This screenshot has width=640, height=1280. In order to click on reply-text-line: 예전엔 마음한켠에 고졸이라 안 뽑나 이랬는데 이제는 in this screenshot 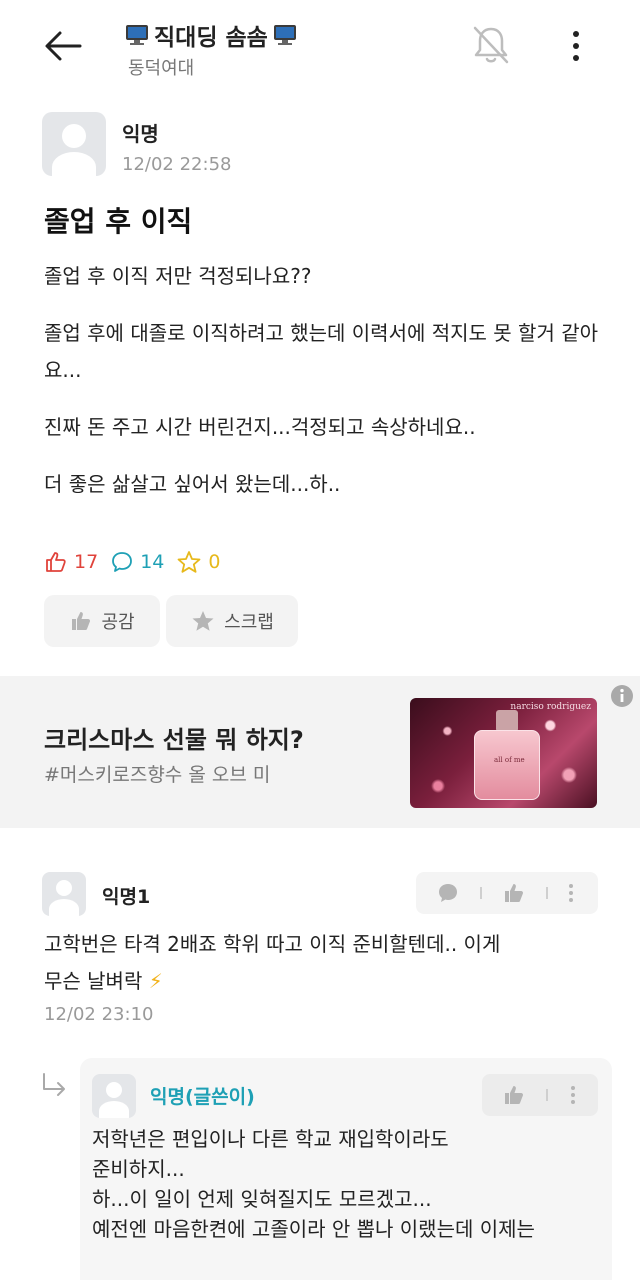, I will do `click(313, 1229)`.